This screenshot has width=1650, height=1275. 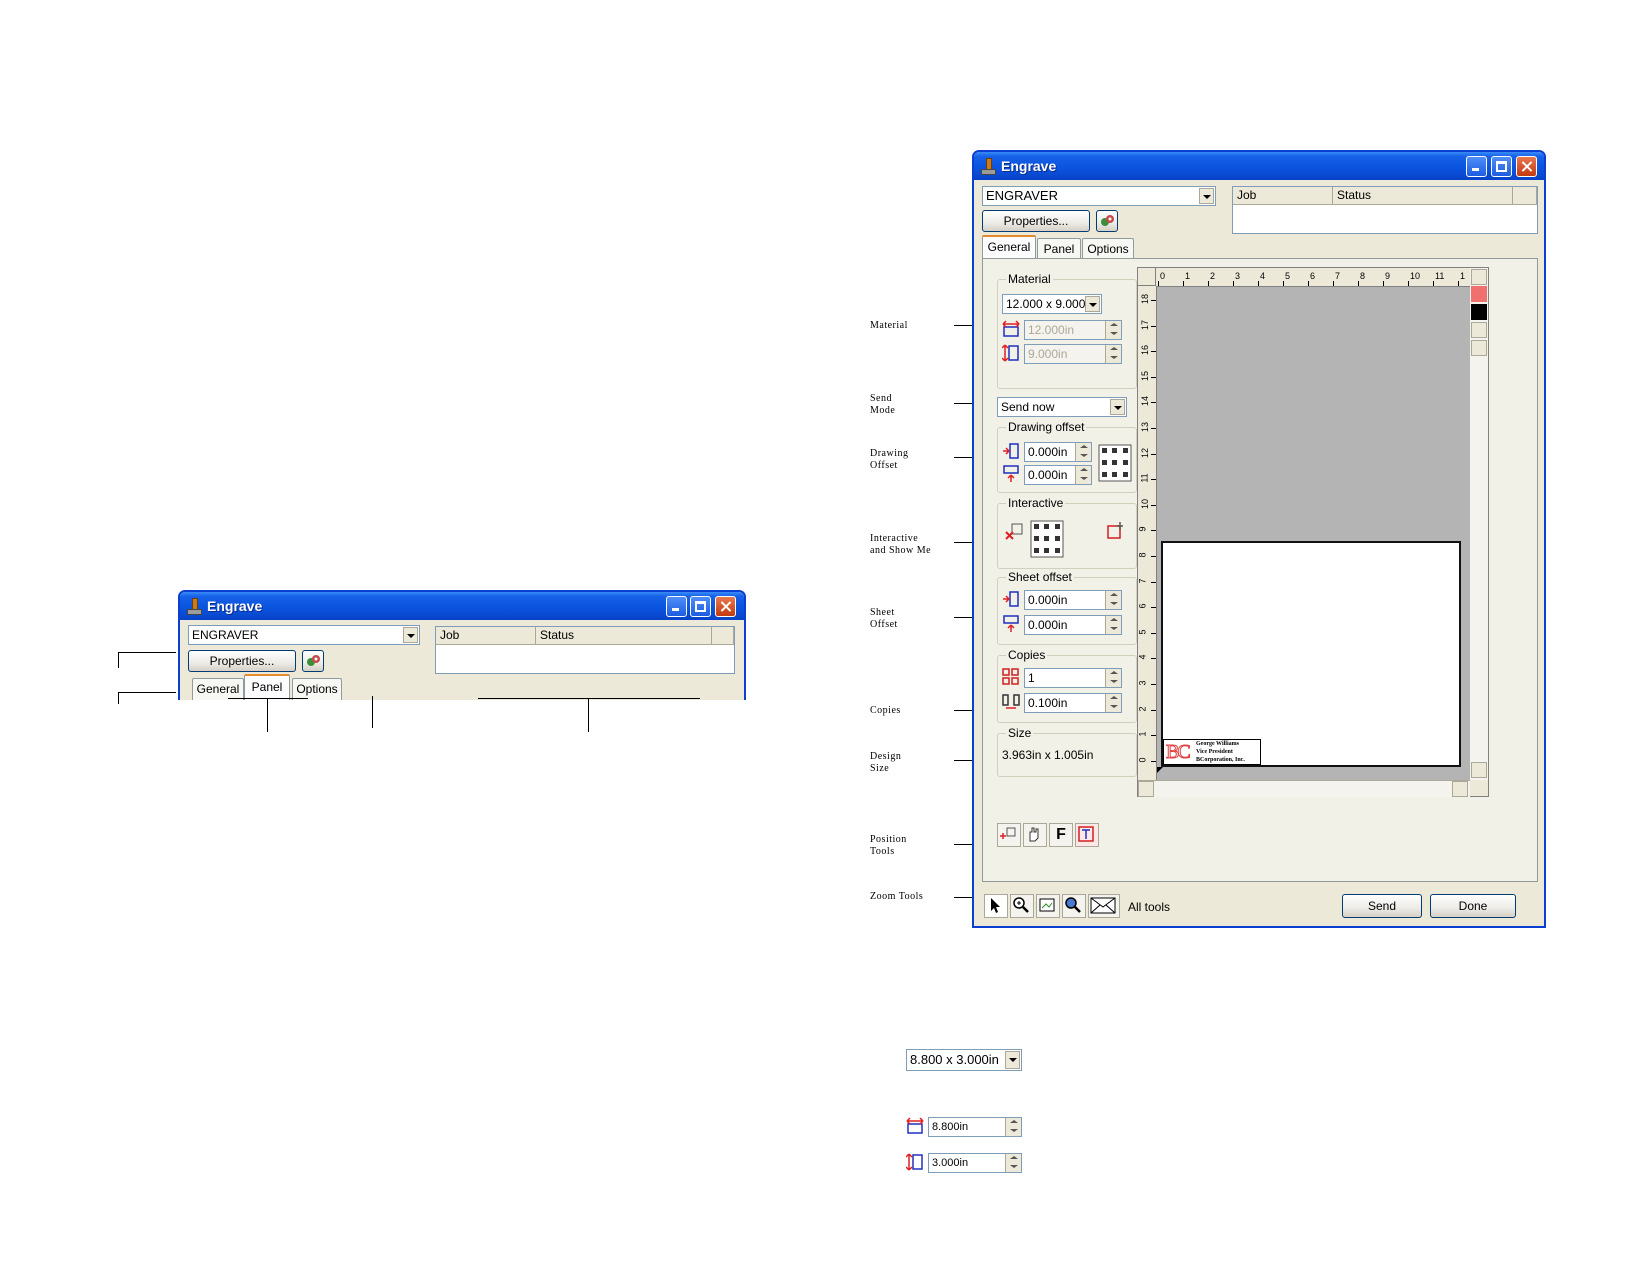 I want to click on ruler-vertical: 18 17 16 15 14 13 12 11 10 9 8 7 6 5 4 3 2 1 0, so click(x=1147, y=533).